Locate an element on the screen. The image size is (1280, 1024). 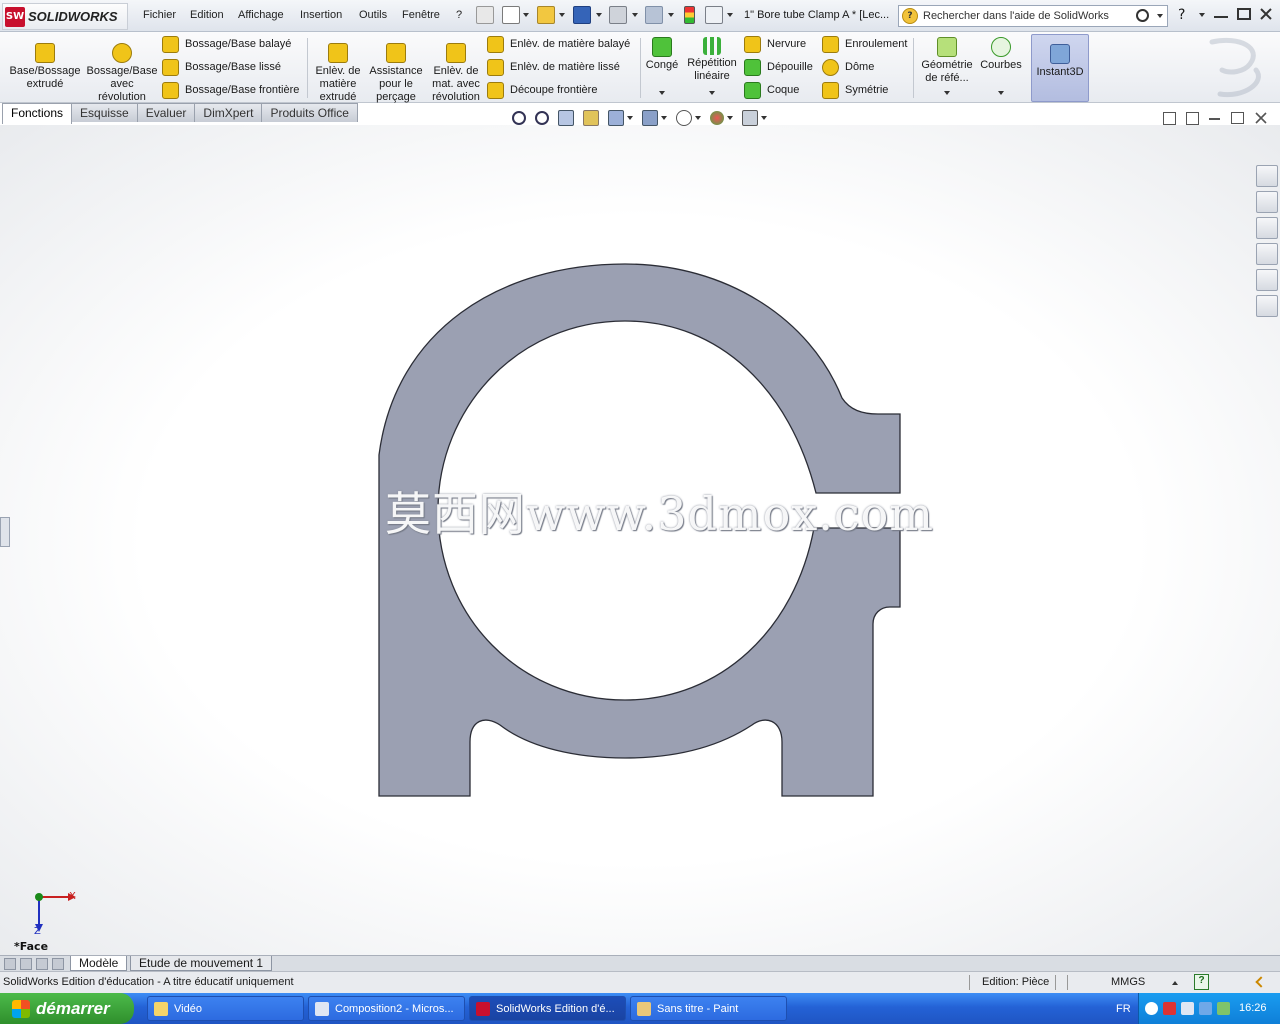
view-palette-icon is located at coordinates (1267, 254).